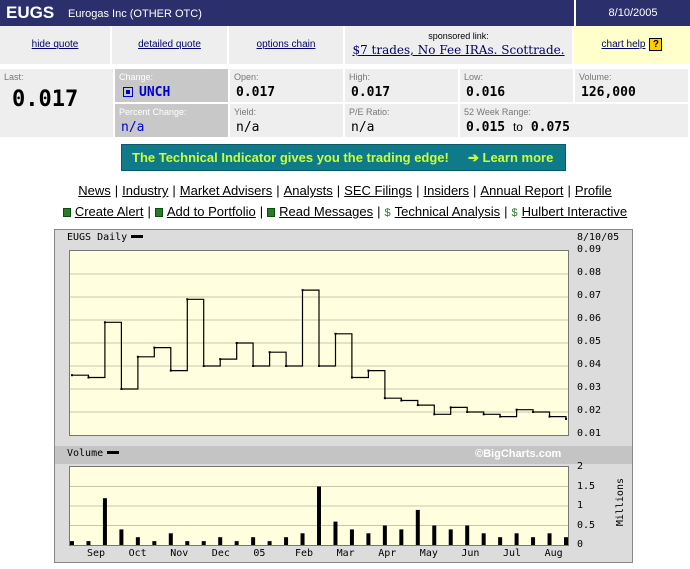 This screenshot has height=569, width=690. I want to click on price-tick-label: 0.04, so click(589, 364).